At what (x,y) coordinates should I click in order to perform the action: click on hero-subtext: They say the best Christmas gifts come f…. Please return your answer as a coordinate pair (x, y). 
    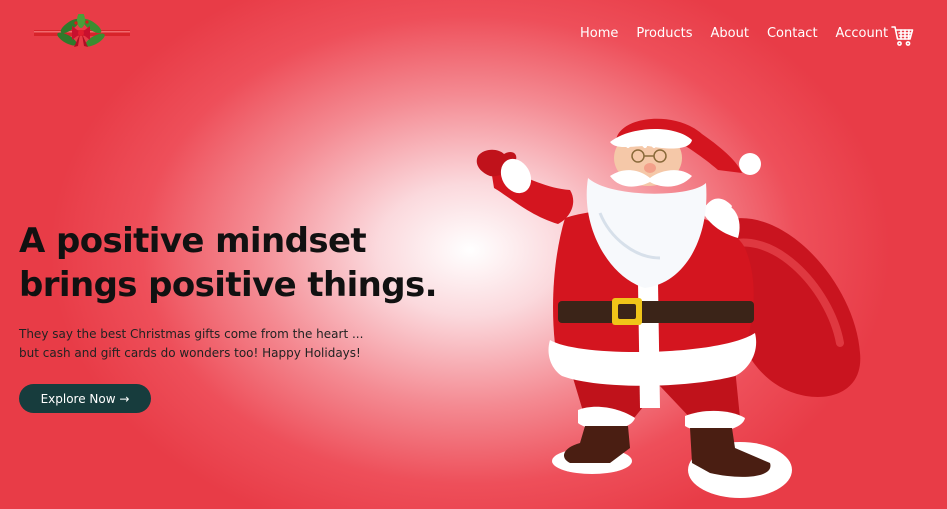
    Looking at the image, I should click on (191, 344).